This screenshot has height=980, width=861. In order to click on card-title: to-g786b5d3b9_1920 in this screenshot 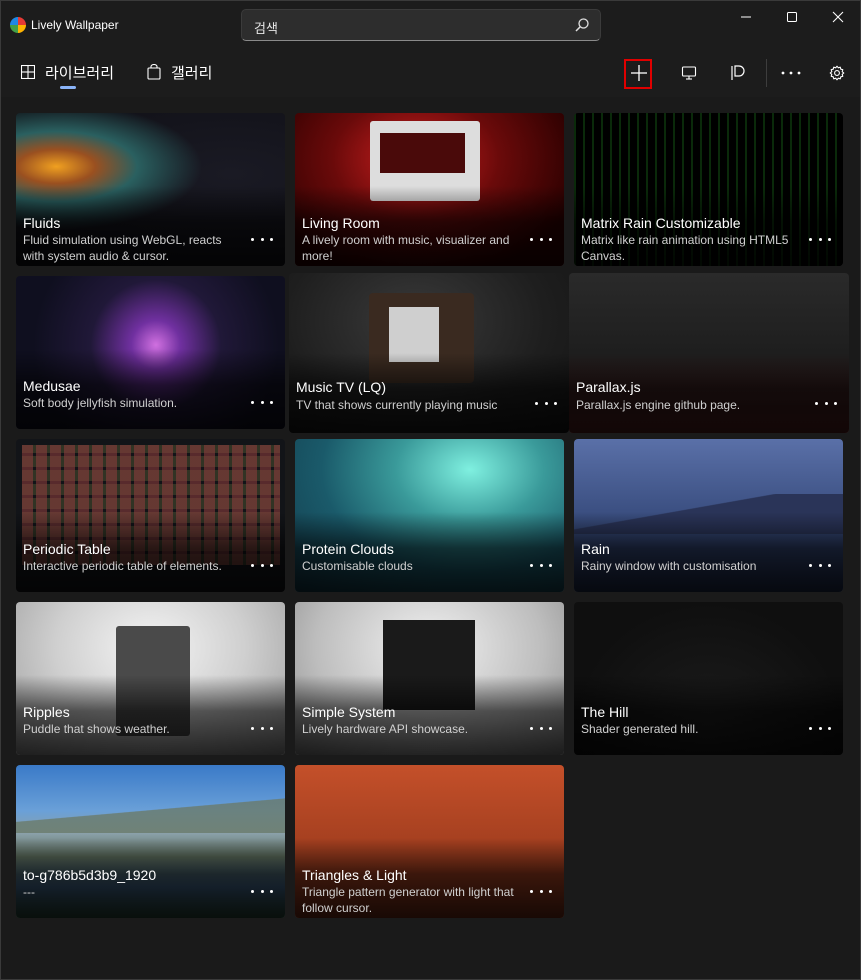, I will do `click(90, 875)`.